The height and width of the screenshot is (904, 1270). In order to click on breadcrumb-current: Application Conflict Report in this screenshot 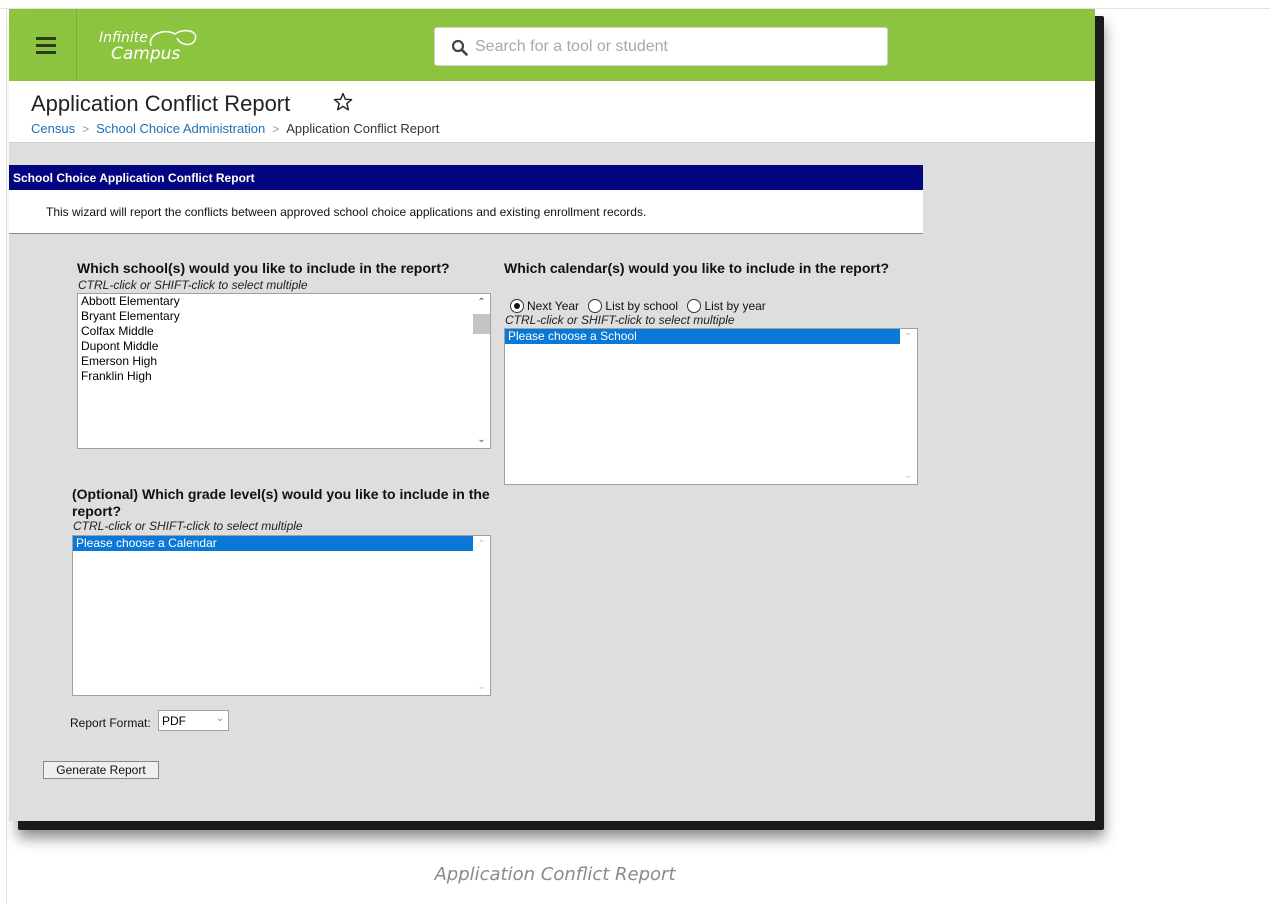, I will do `click(363, 128)`.